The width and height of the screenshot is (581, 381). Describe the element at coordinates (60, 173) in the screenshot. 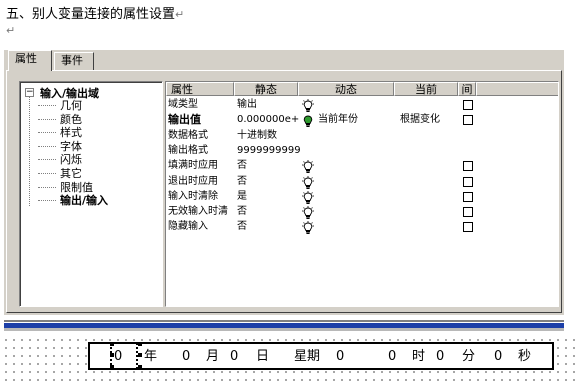

I see `tree-item: 其它` at that location.